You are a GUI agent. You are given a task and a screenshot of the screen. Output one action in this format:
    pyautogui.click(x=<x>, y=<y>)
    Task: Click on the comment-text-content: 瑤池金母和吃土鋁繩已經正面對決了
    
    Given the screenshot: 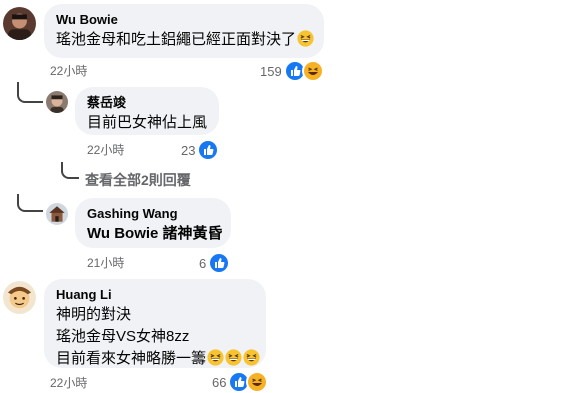 What is the action you would take?
    pyautogui.click(x=176, y=39)
    